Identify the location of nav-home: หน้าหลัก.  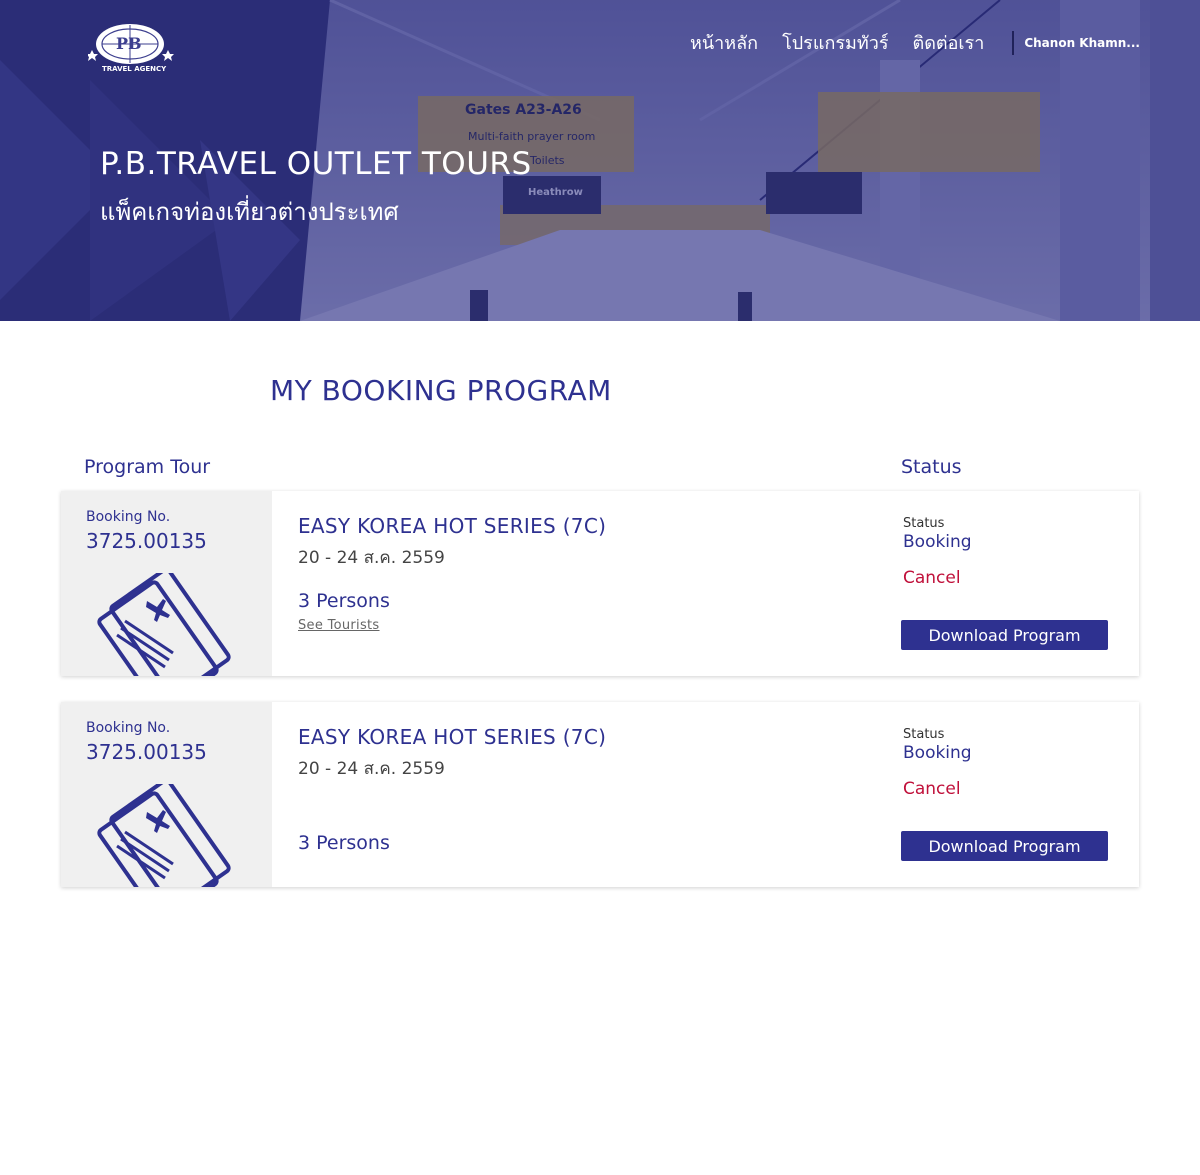
(724, 42).